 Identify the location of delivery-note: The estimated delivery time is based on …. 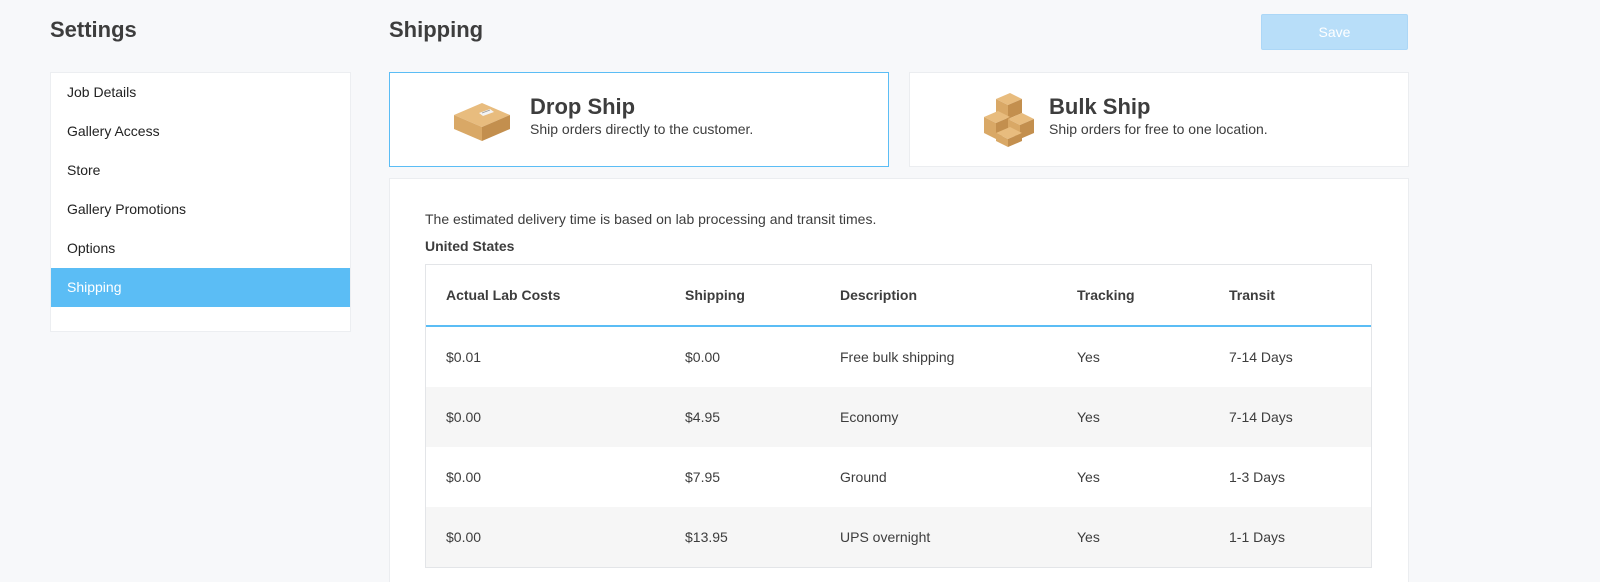
(651, 219).